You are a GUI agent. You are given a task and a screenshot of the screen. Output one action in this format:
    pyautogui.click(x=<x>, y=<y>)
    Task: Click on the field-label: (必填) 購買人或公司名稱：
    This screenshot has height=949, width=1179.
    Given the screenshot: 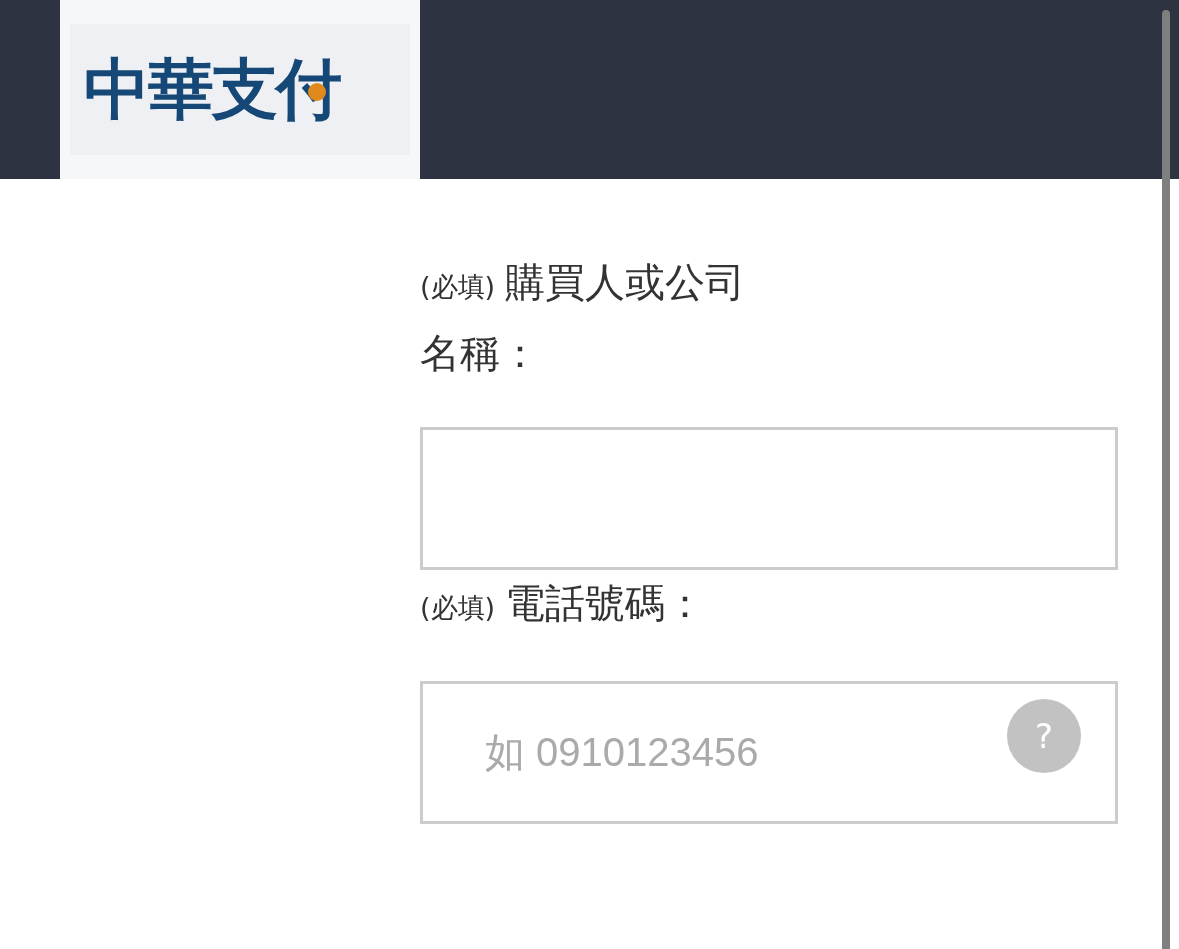 What is the action you would take?
    pyautogui.click(x=583, y=318)
    